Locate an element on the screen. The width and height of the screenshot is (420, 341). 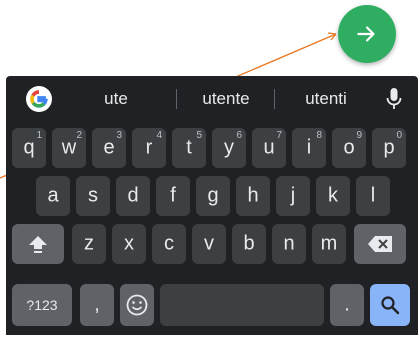
key-s: s is located at coordinates (93, 196).